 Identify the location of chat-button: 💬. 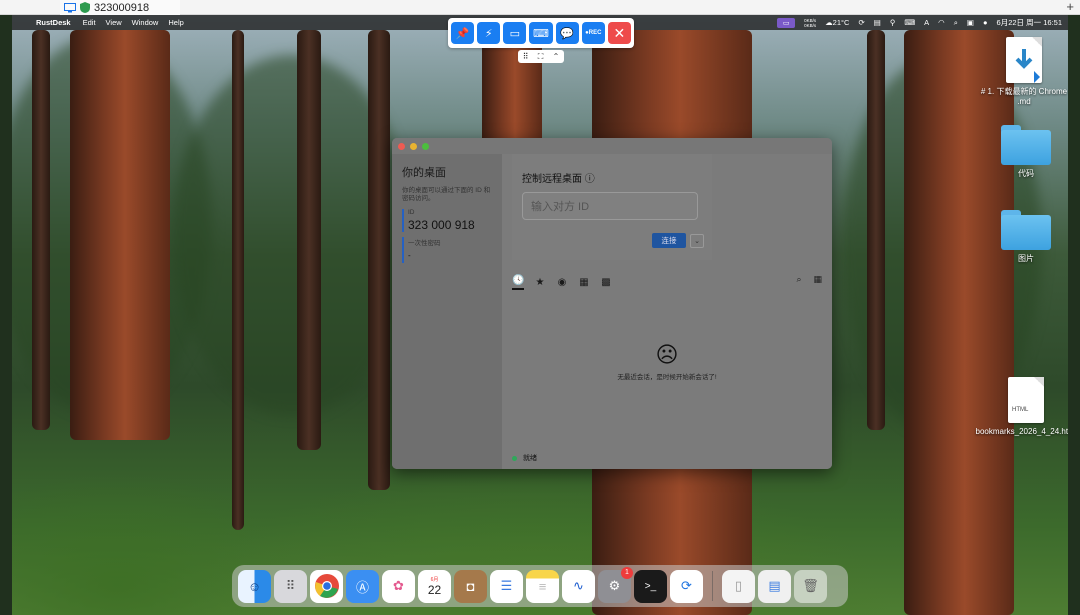
(567, 33).